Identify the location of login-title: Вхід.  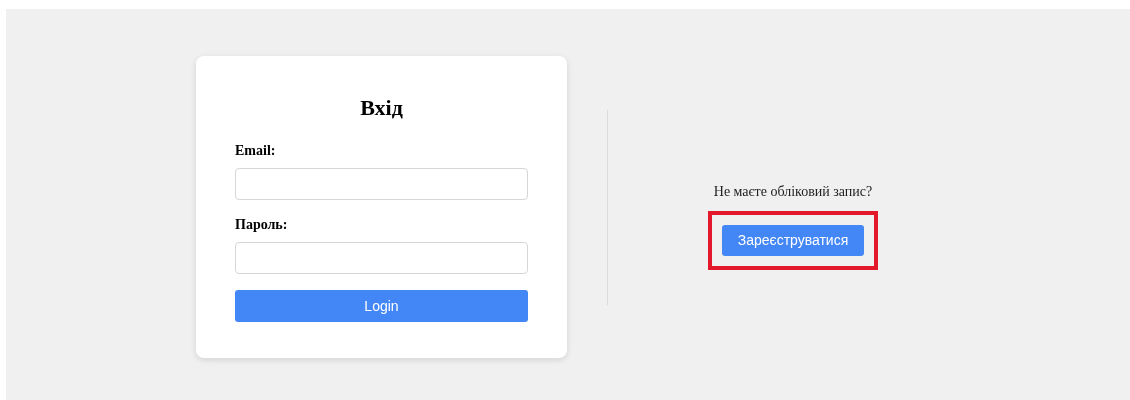
(381, 108).